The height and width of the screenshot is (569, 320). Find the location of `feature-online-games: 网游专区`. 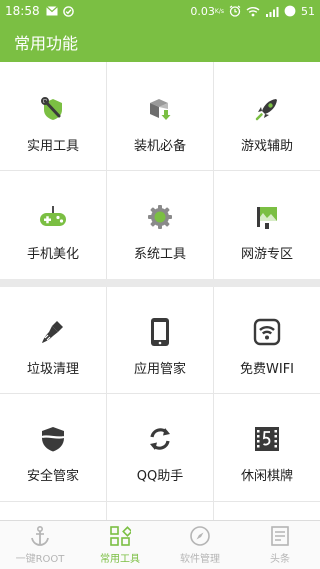

feature-online-games: 网游专区 is located at coordinates (267, 231).